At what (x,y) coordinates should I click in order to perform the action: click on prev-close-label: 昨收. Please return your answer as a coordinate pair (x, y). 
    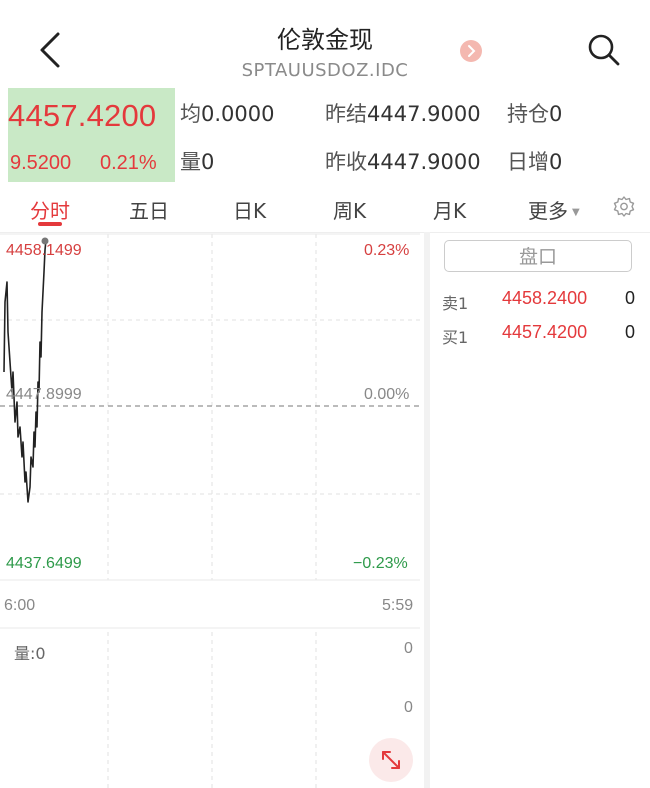
    Looking at the image, I should click on (346, 162).